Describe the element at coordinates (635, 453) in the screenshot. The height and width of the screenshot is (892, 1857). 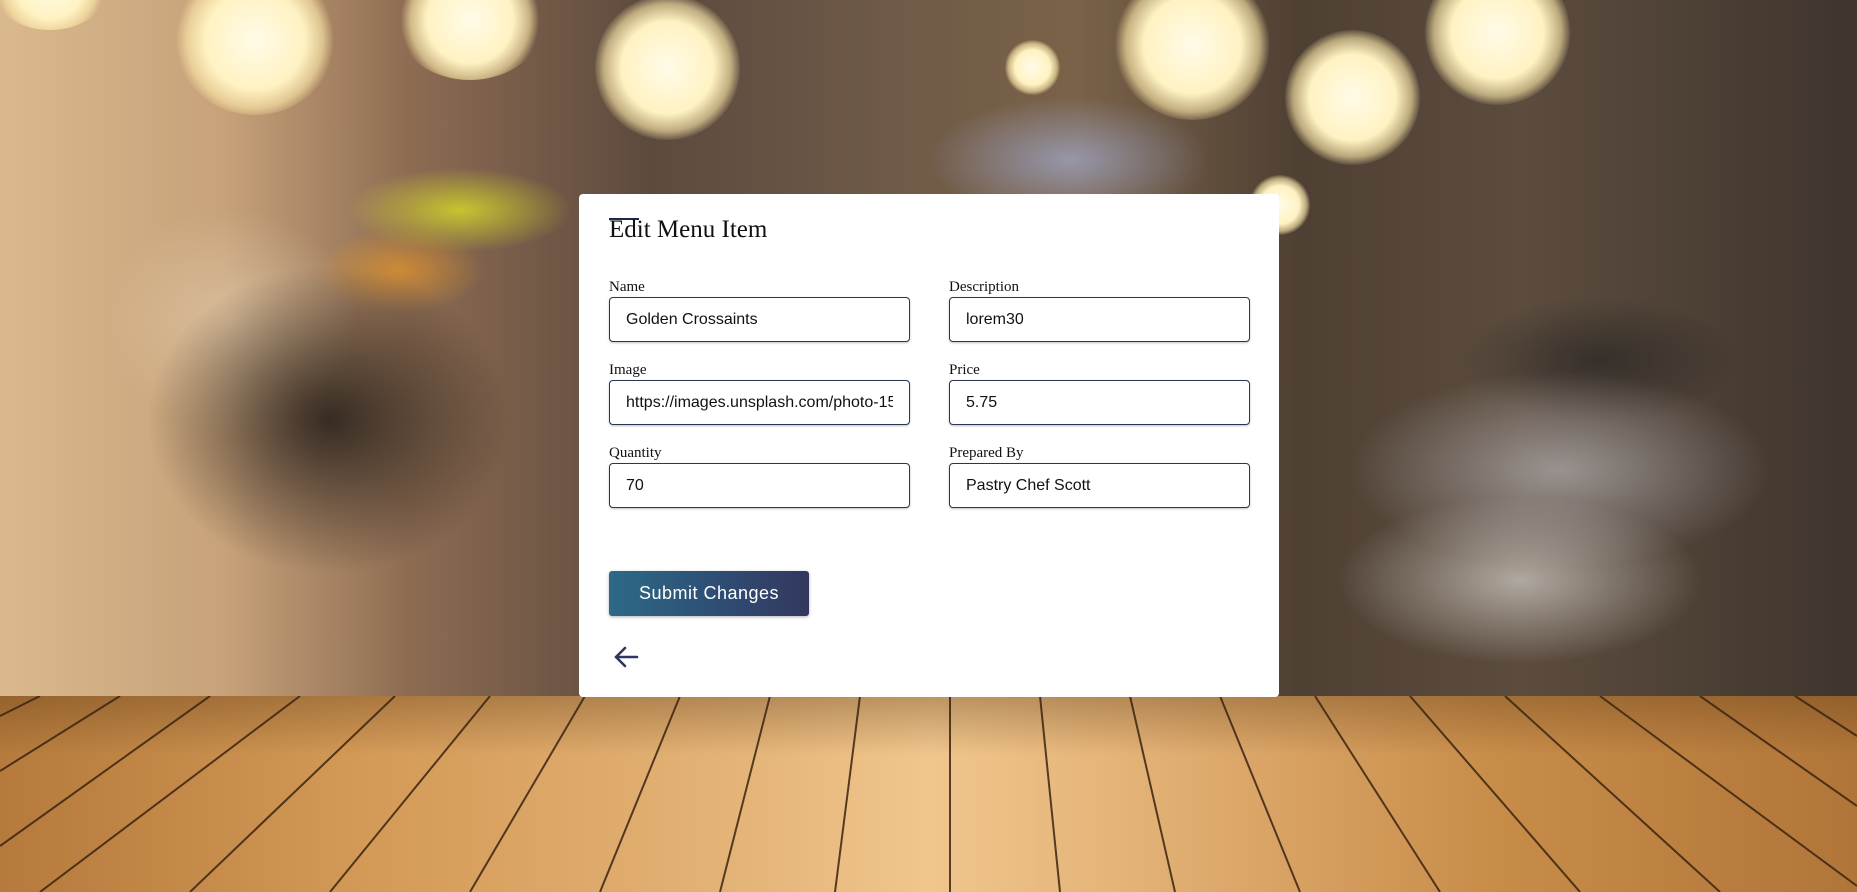
I see `quantity-label: Quantity` at that location.